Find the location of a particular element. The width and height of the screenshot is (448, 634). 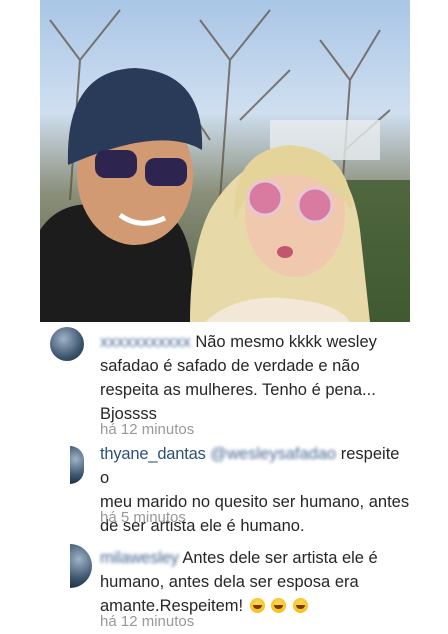

comment-text-line: Não mesmo kkkk wesley is located at coordinates (286, 342).